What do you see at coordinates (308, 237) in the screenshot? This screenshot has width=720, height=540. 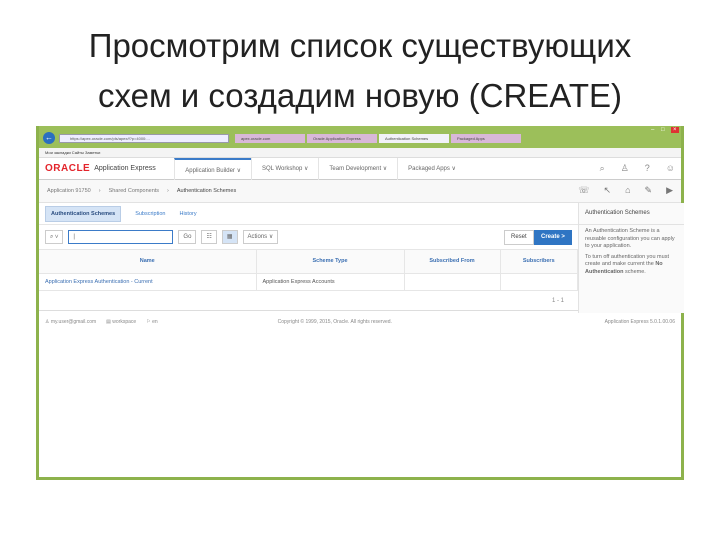 I see `report-toolbar: ⌕ ∨ | Go ☷ ▦ Actions ∨ Reset Create >` at bounding box center [308, 237].